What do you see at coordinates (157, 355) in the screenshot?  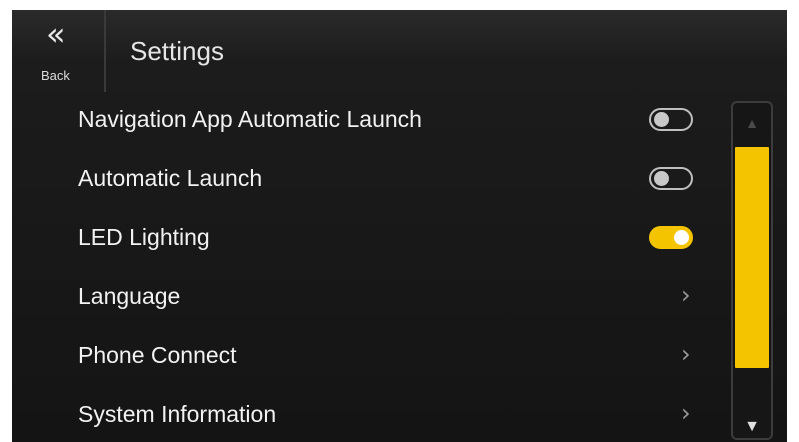 I see `setting-label: Phone Connect` at bounding box center [157, 355].